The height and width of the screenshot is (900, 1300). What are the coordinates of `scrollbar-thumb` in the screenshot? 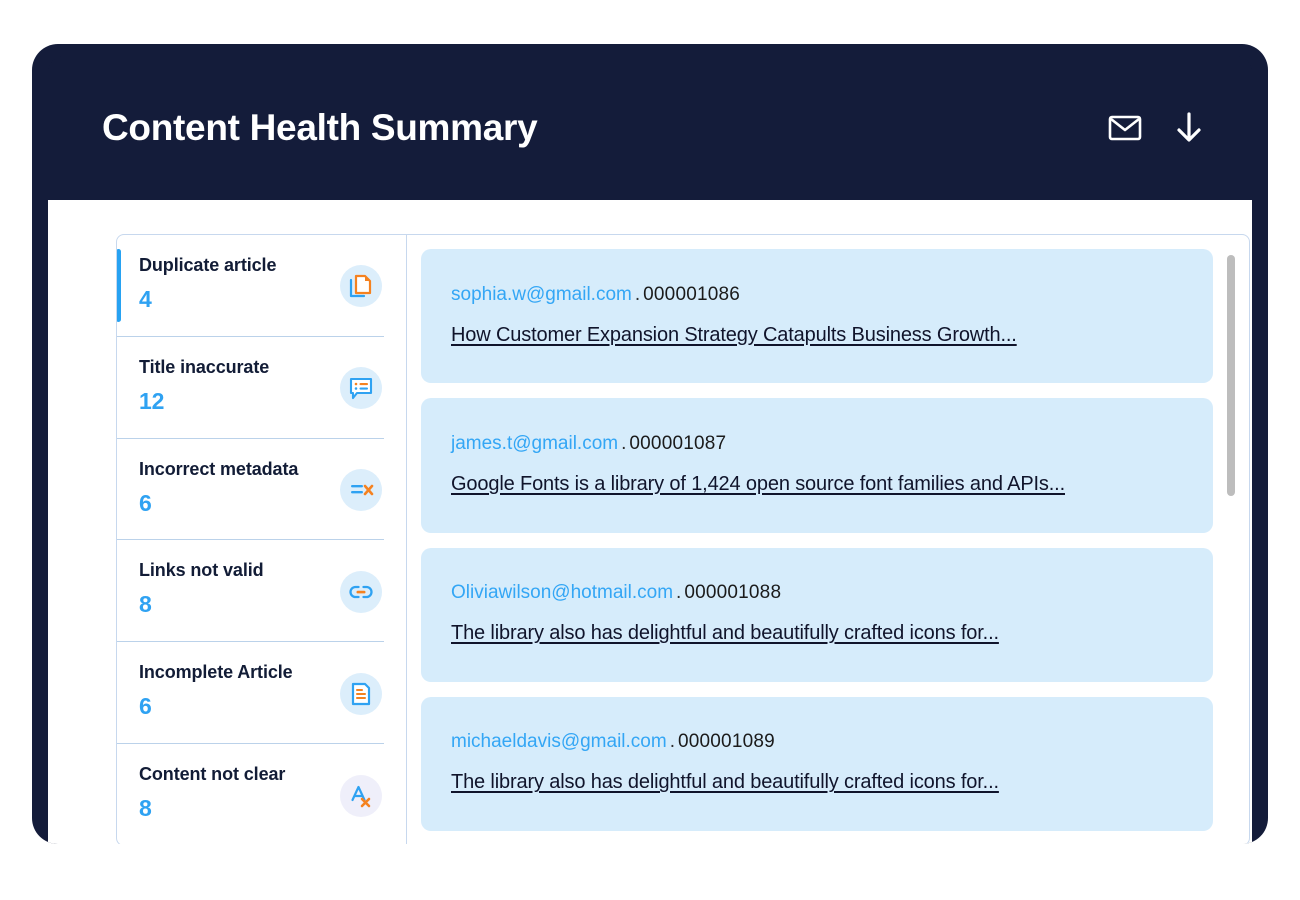 It's located at (1231, 376).